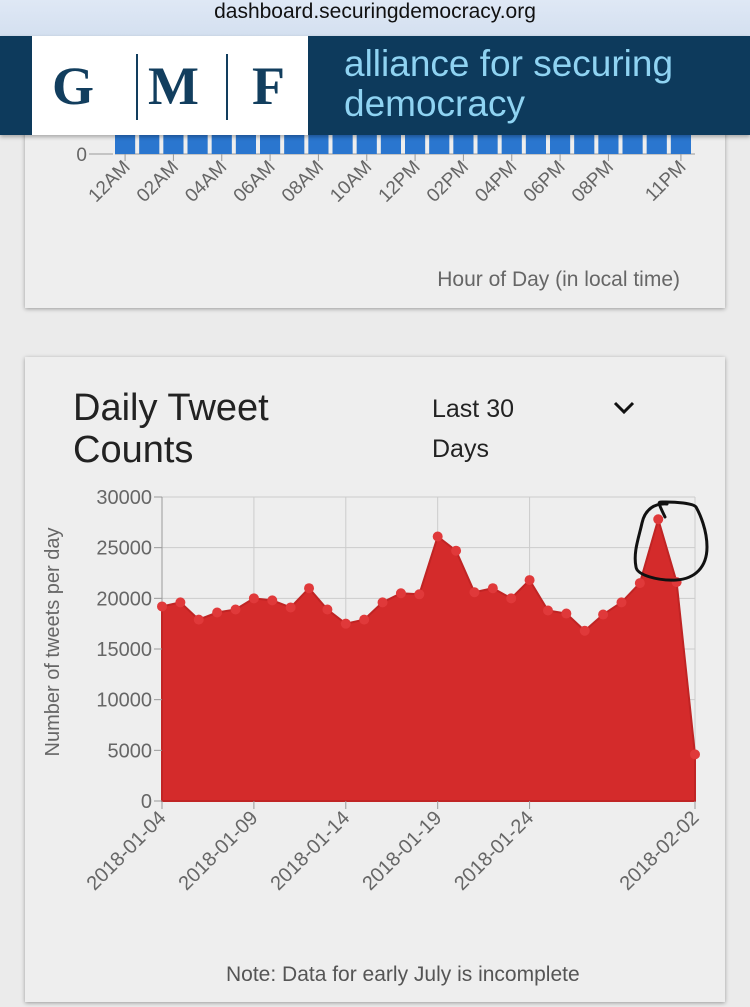  I want to click on hourly-x-axis-label: Hour of Day (in local time), so click(558, 279).